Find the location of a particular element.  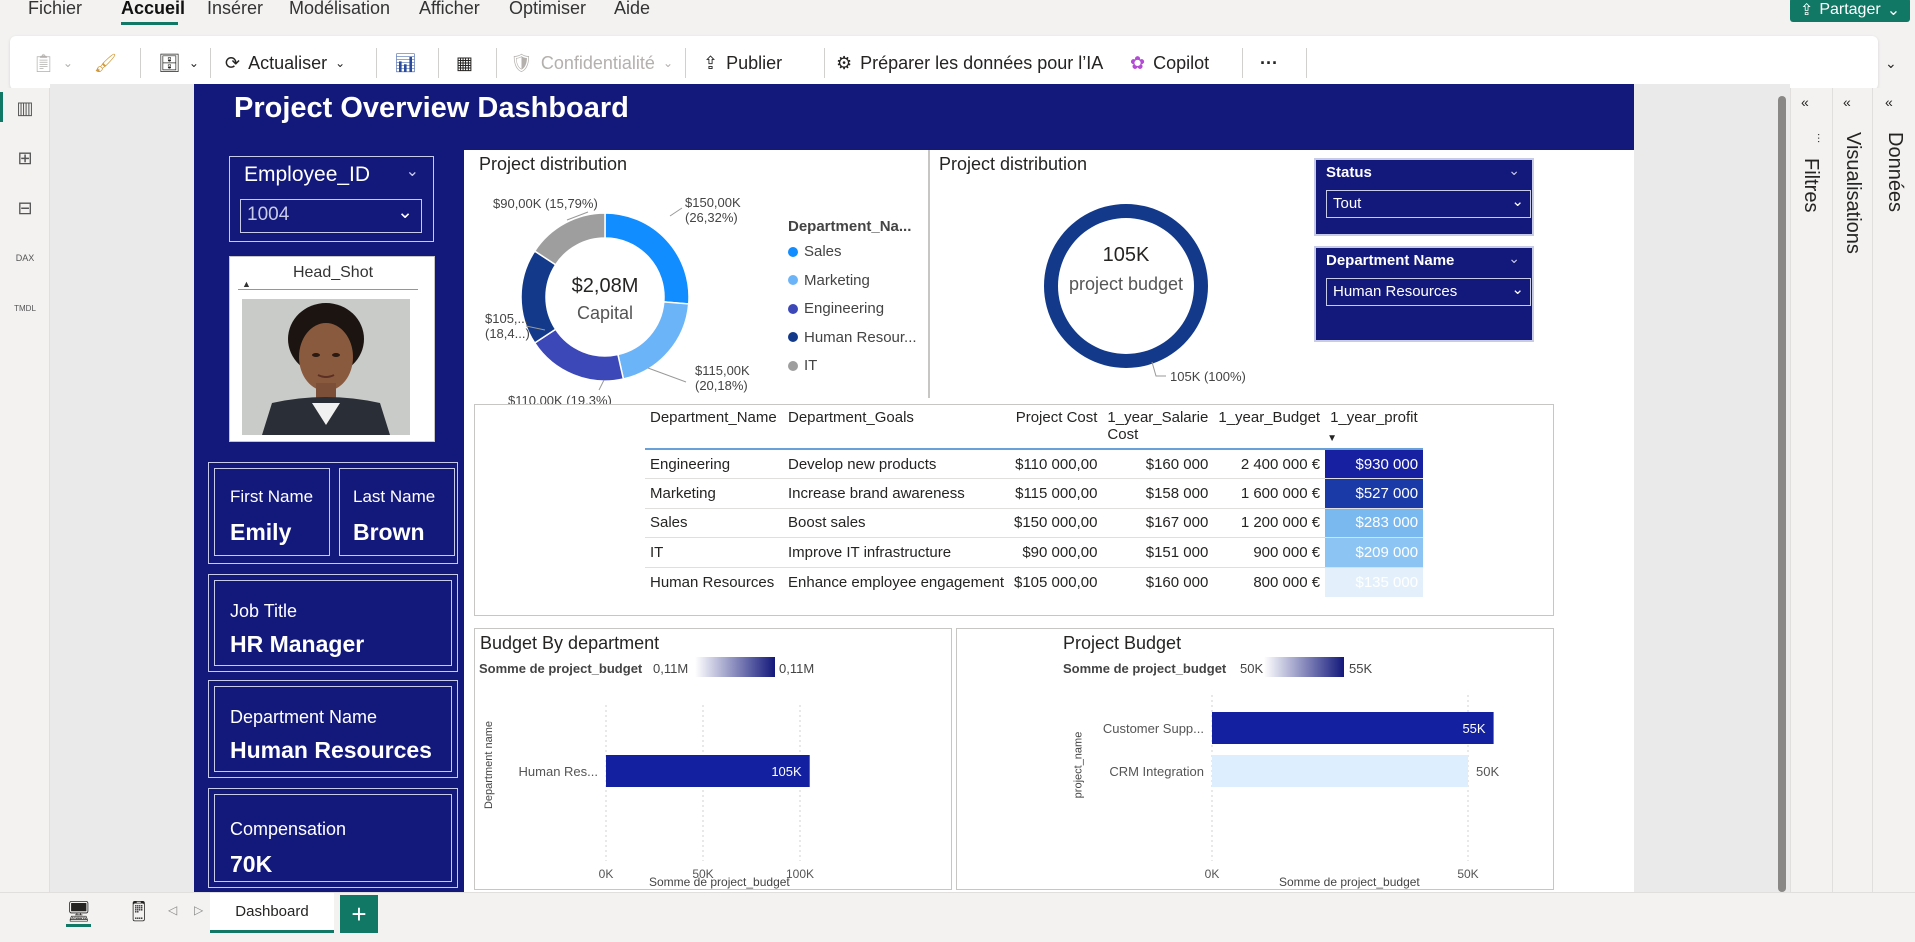

get-data-button: 🗄︎ ⌄ is located at coordinates (178, 63).